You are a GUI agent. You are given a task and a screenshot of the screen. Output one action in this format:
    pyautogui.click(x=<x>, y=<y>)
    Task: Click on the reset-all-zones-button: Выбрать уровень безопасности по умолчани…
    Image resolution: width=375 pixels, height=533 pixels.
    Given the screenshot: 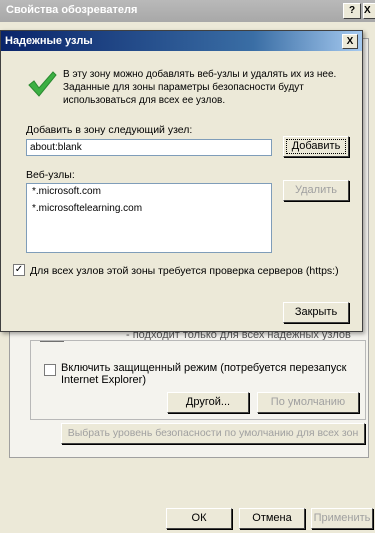 What is the action you would take?
    pyautogui.click(x=213, y=433)
    